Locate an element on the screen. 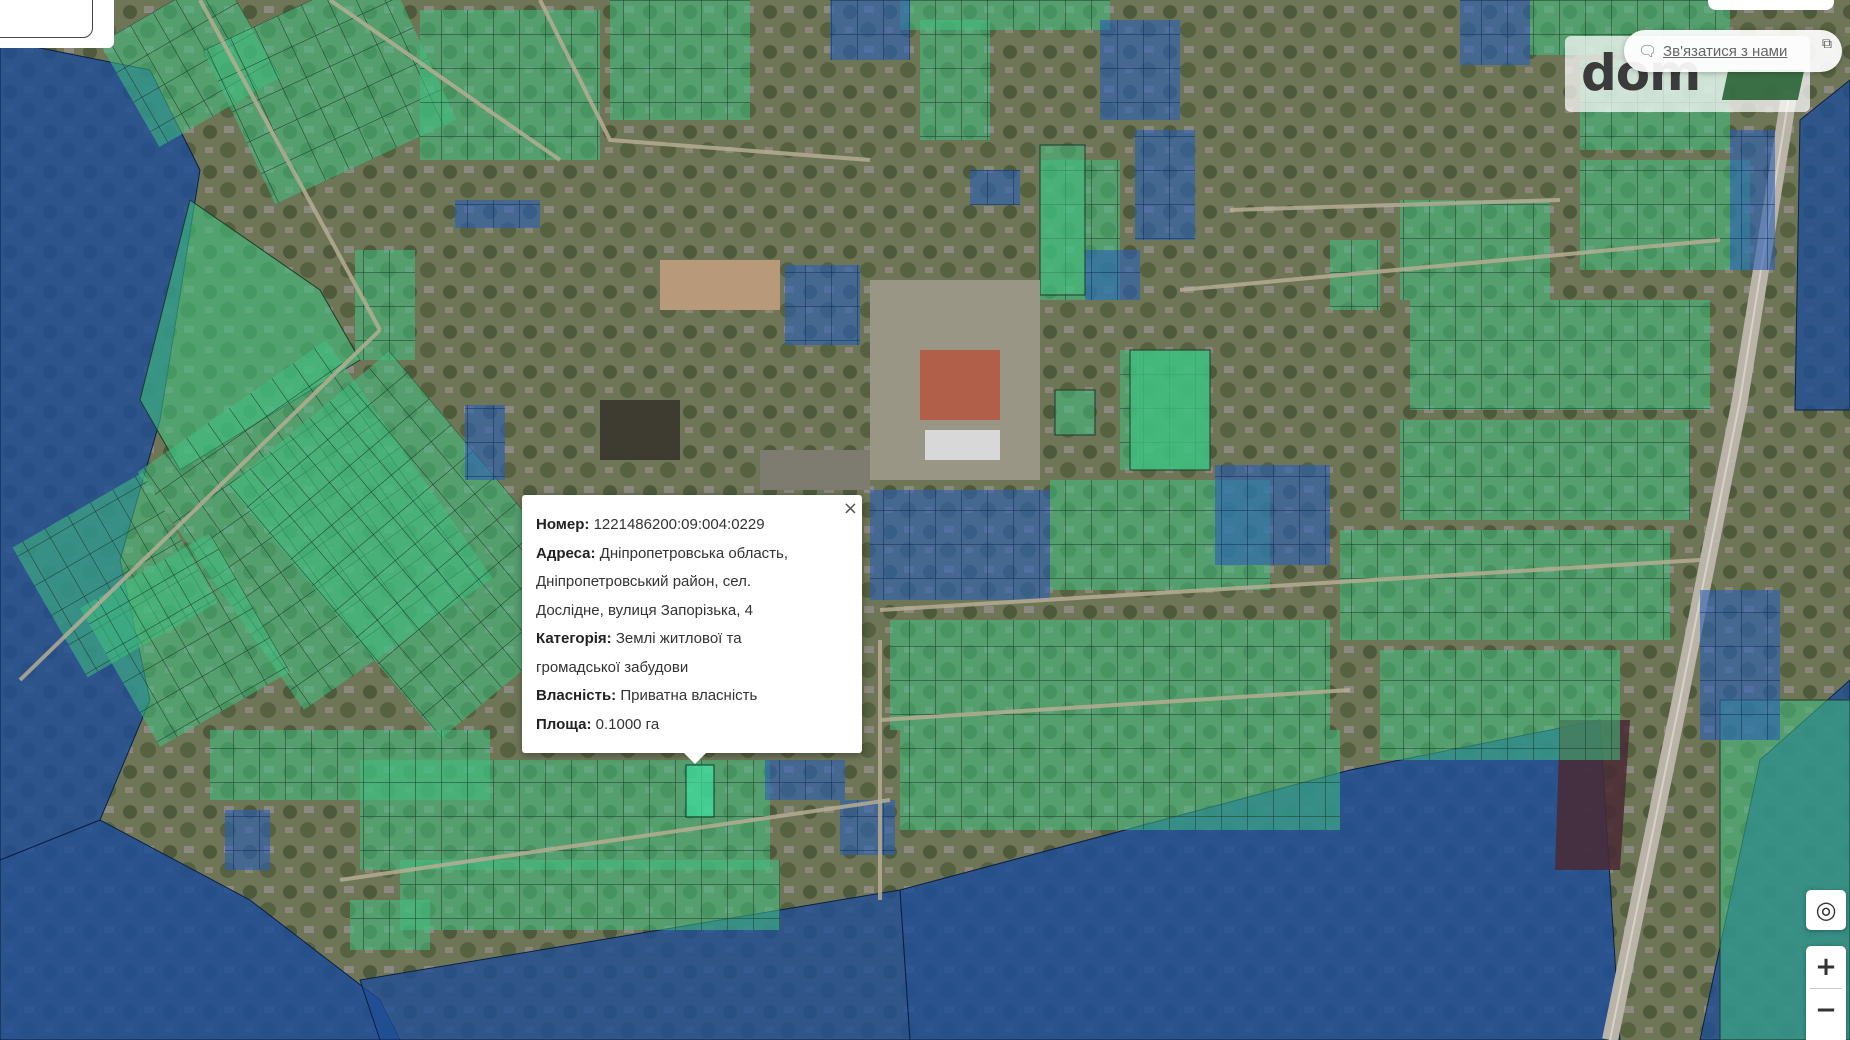 The width and height of the screenshot is (1850, 1040). green-plot is located at coordinates (1170, 410).